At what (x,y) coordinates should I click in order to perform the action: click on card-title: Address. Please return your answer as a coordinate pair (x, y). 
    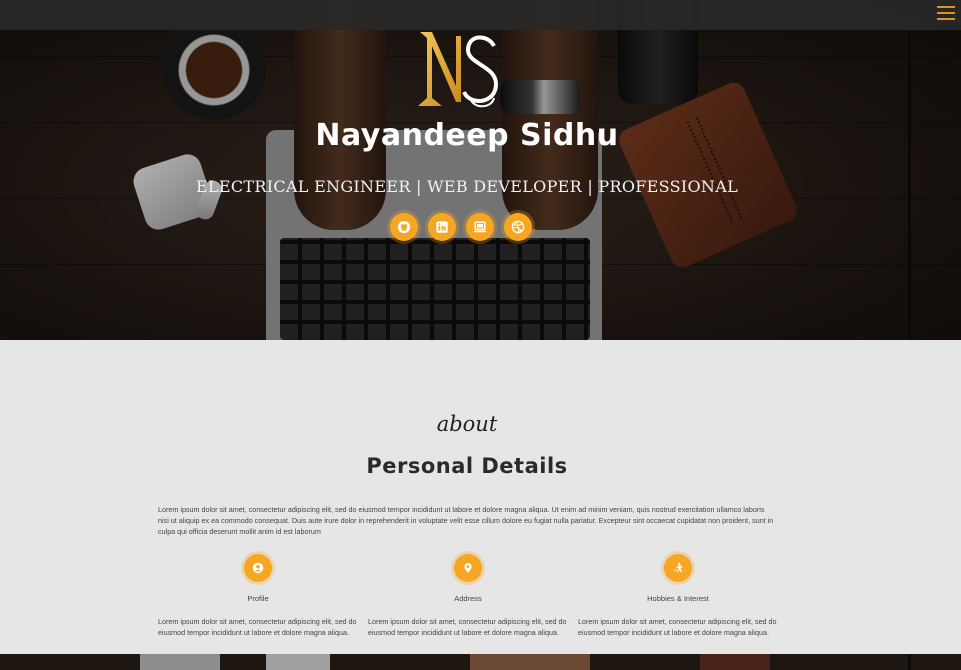
    Looking at the image, I should click on (468, 598).